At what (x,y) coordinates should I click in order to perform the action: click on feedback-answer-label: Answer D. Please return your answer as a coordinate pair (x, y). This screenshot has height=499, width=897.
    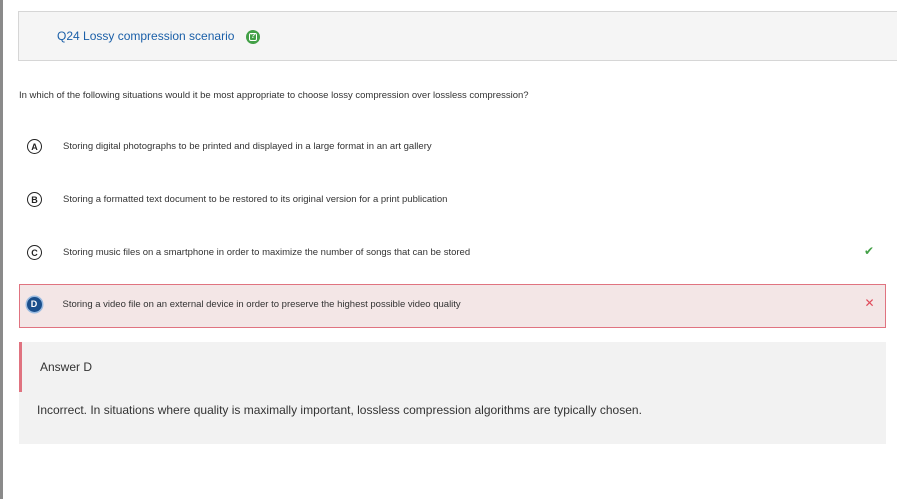
    Looking at the image, I should click on (66, 367).